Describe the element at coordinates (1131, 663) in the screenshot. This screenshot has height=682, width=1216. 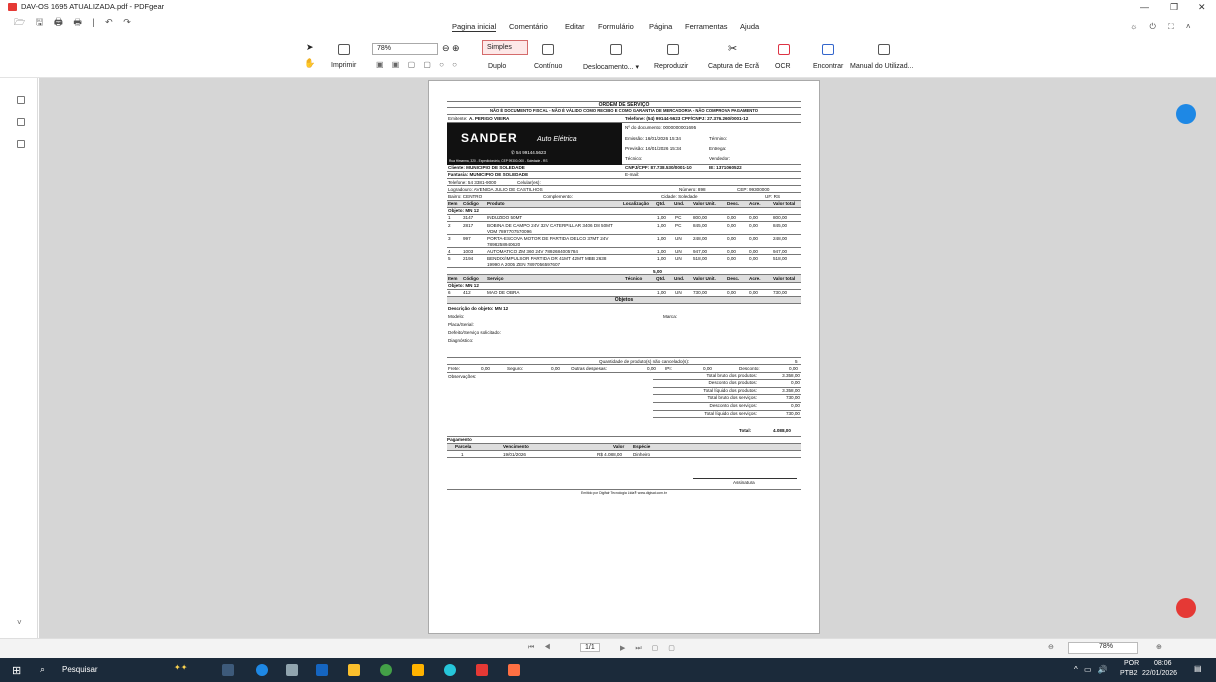
I see `language-indicator: POR` at that location.